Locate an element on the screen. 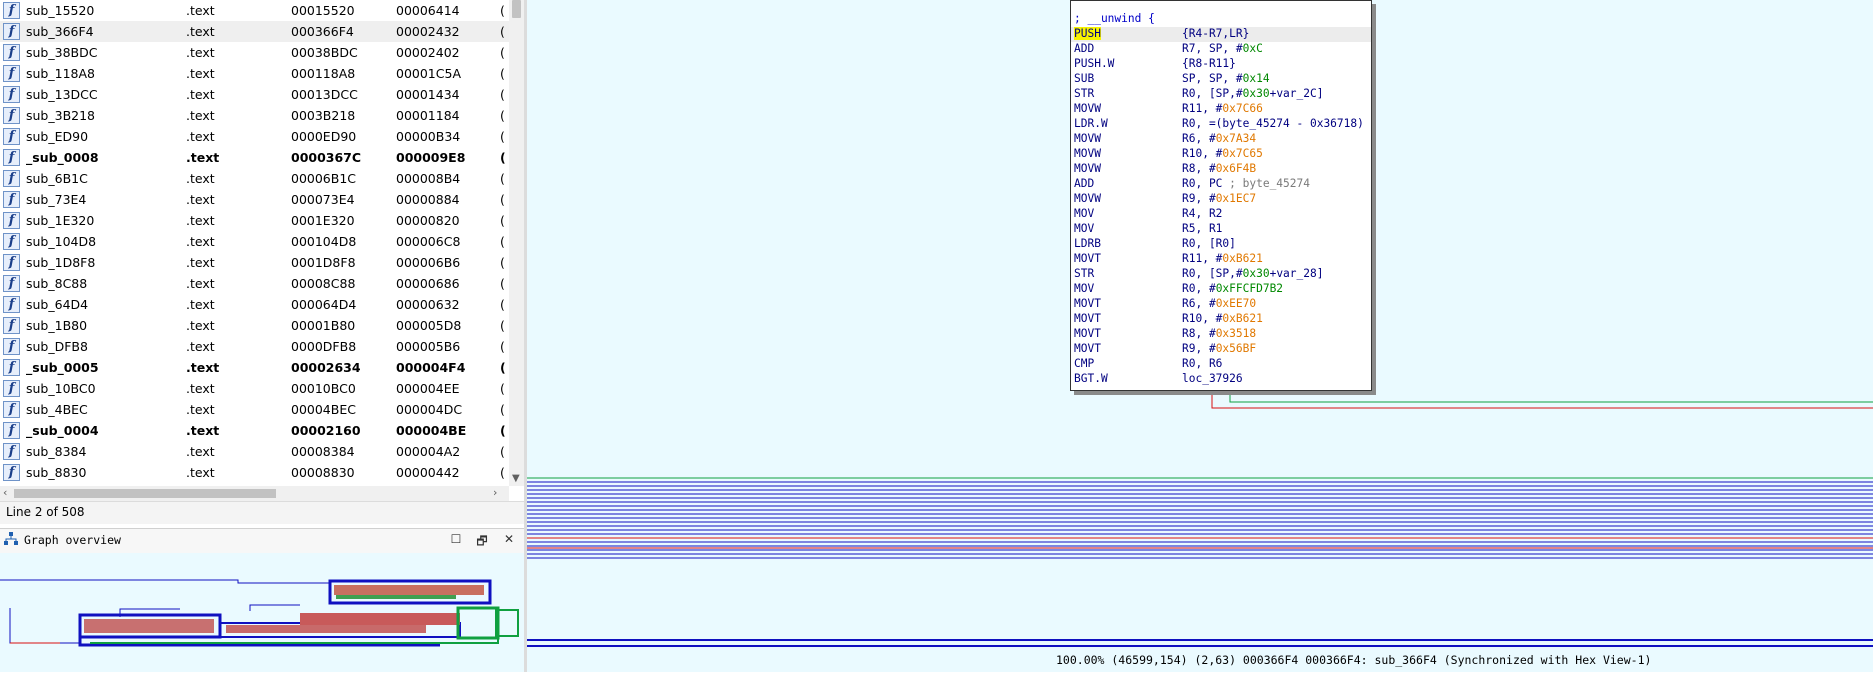  vertical-scroll-thumb is located at coordinates (516, 9).